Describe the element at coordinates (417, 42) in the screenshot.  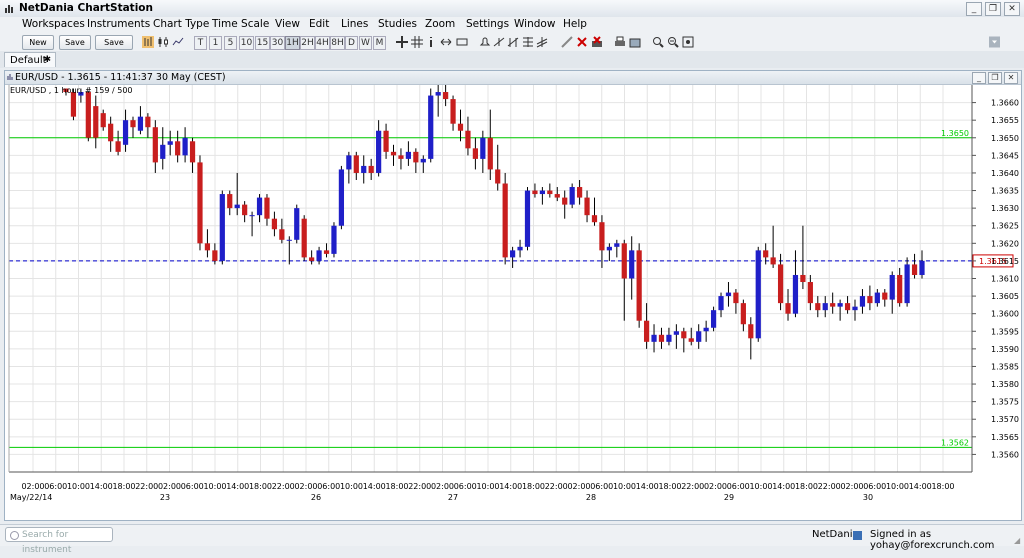
I see `grid-icon` at that location.